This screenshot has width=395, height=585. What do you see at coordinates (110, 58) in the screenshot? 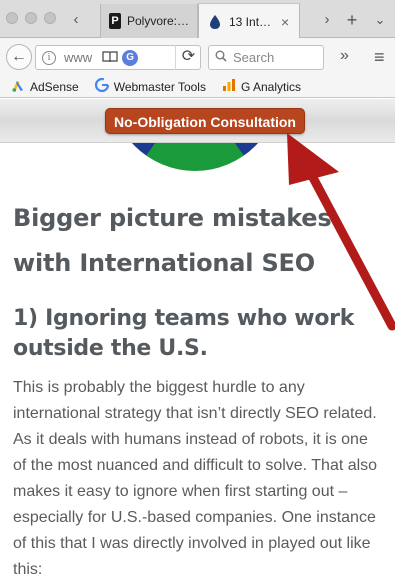
I see `reader-view-icon` at bounding box center [110, 58].